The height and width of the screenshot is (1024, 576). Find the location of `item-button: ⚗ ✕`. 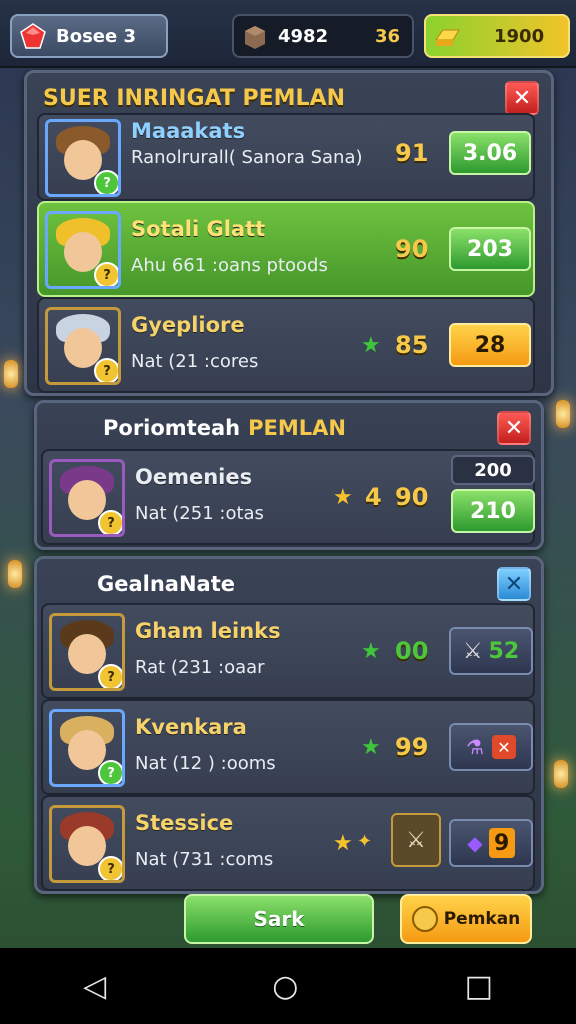

item-button: ⚗ ✕ is located at coordinates (491, 747).